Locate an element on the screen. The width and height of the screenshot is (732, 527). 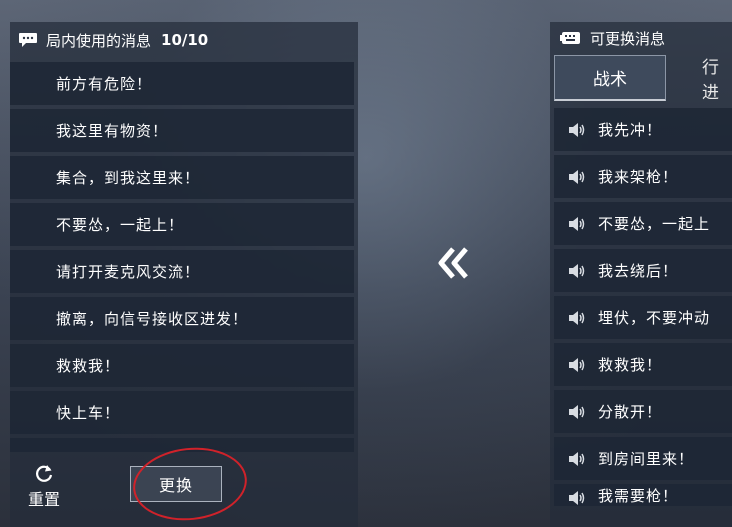
reset-label: 重置 is located at coordinates (43, 499).